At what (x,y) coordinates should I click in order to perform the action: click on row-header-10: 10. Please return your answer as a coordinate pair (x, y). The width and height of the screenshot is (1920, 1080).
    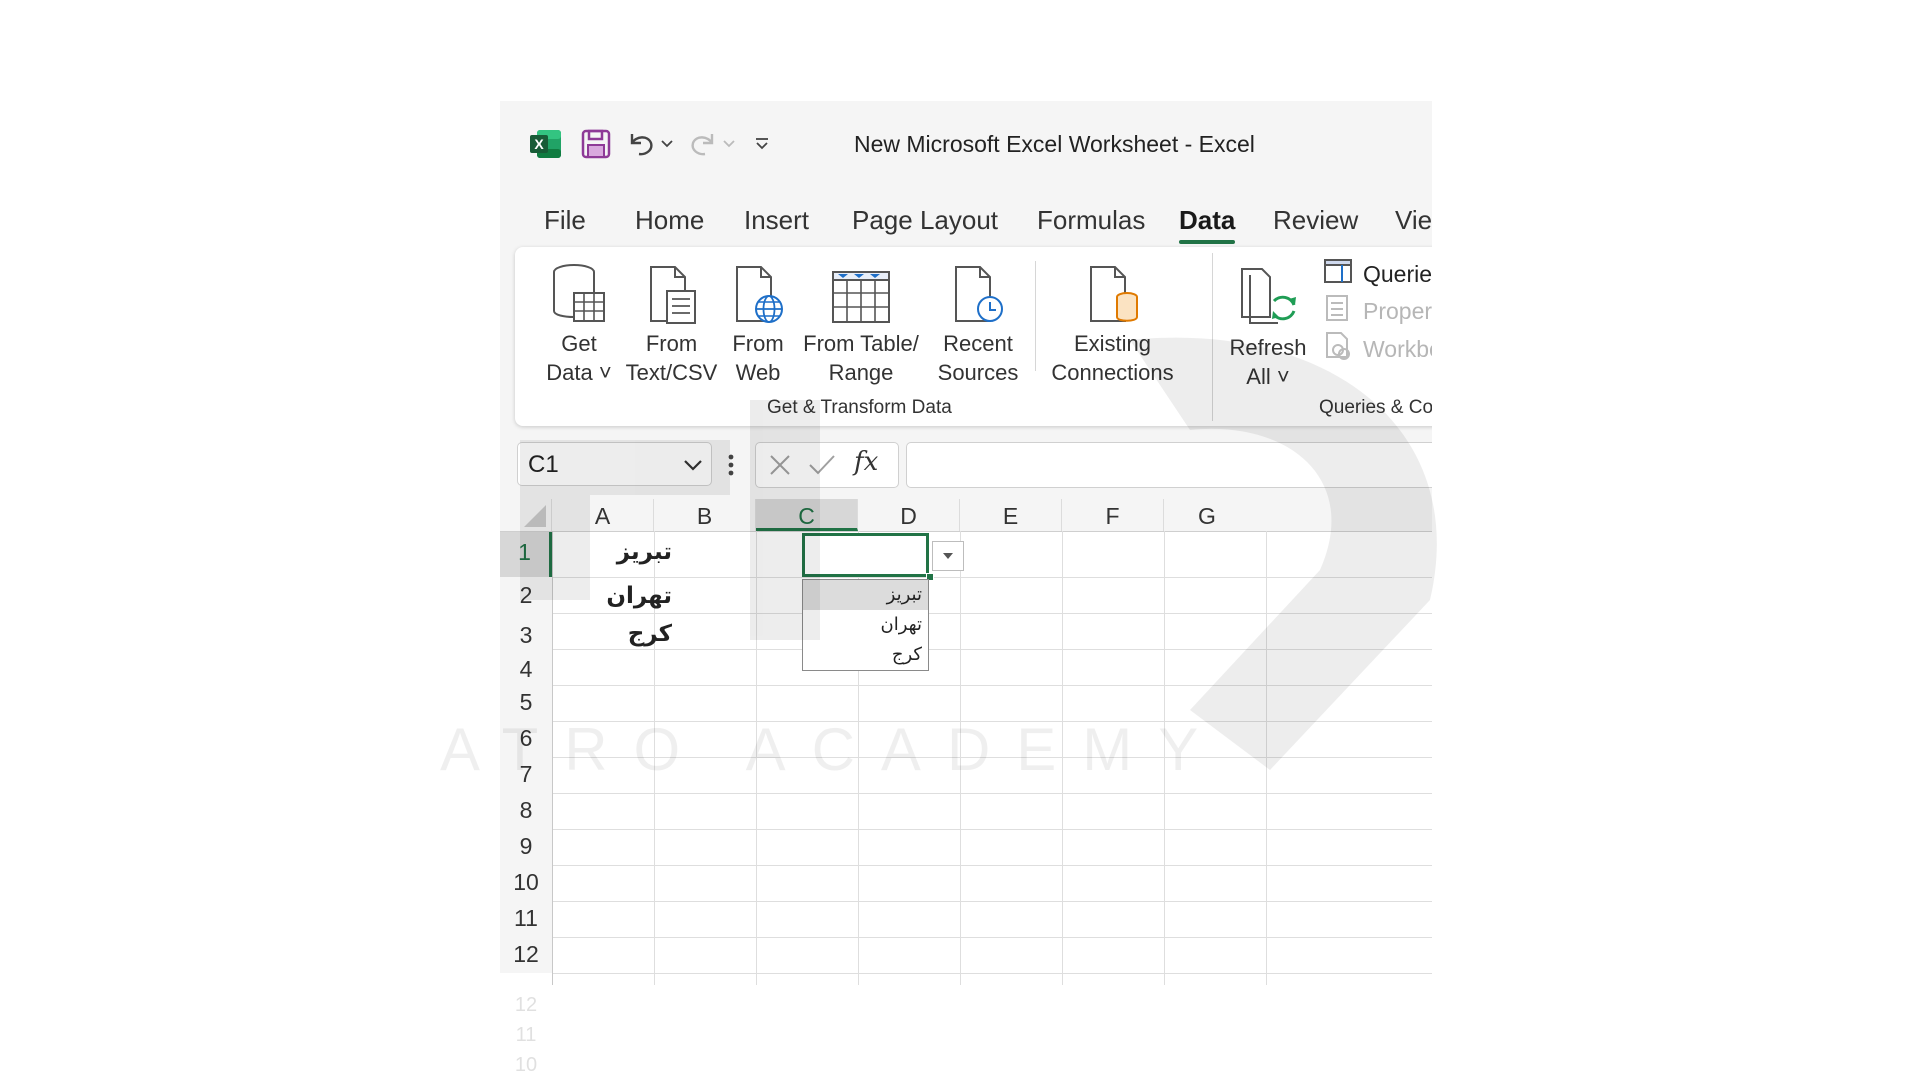
    Looking at the image, I should click on (526, 883).